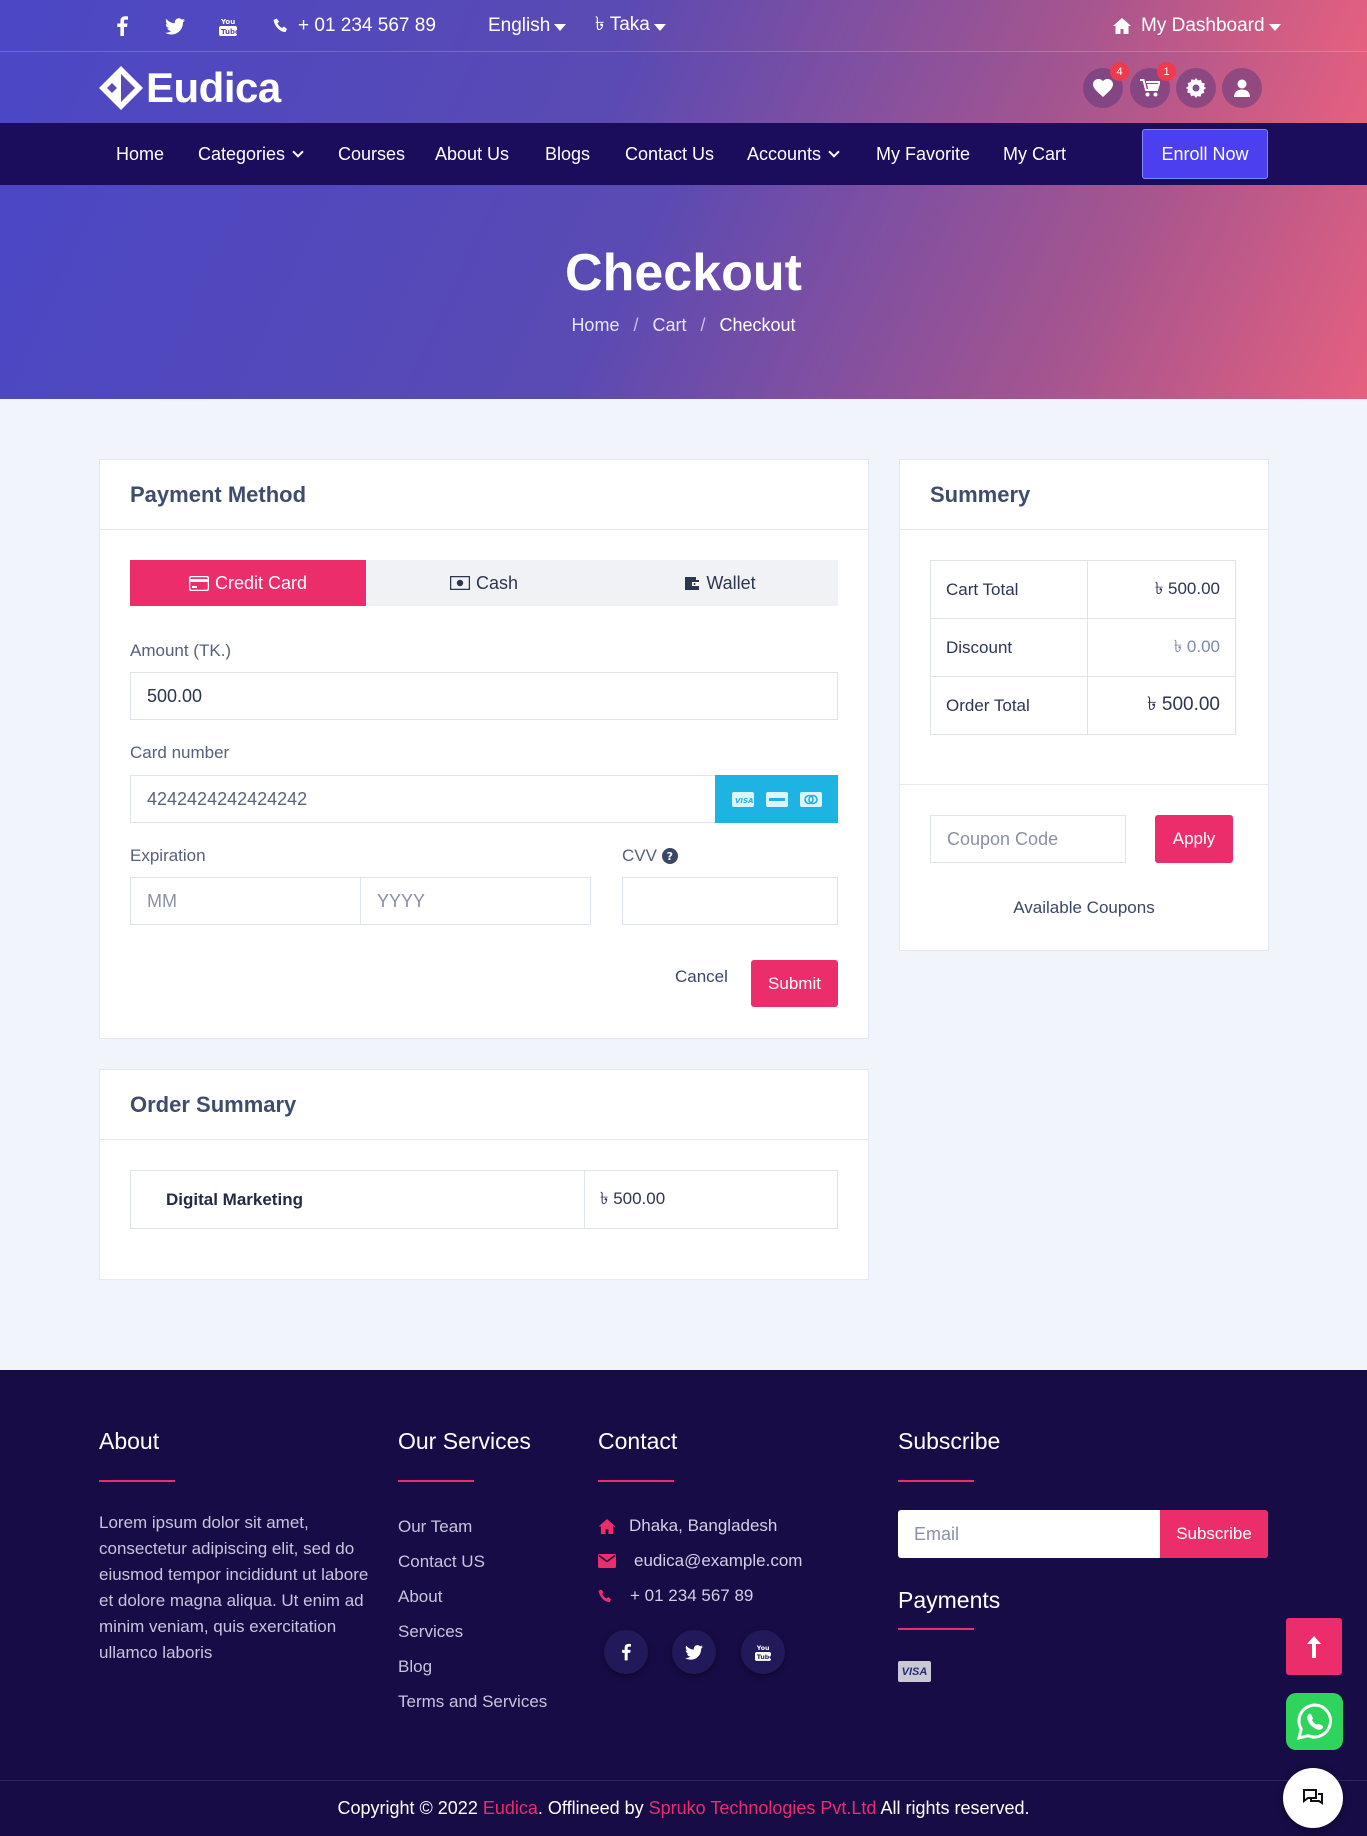 The image size is (1367, 1836). Describe the element at coordinates (1084, 495) in the screenshot. I see `summary-title: Summery` at that location.